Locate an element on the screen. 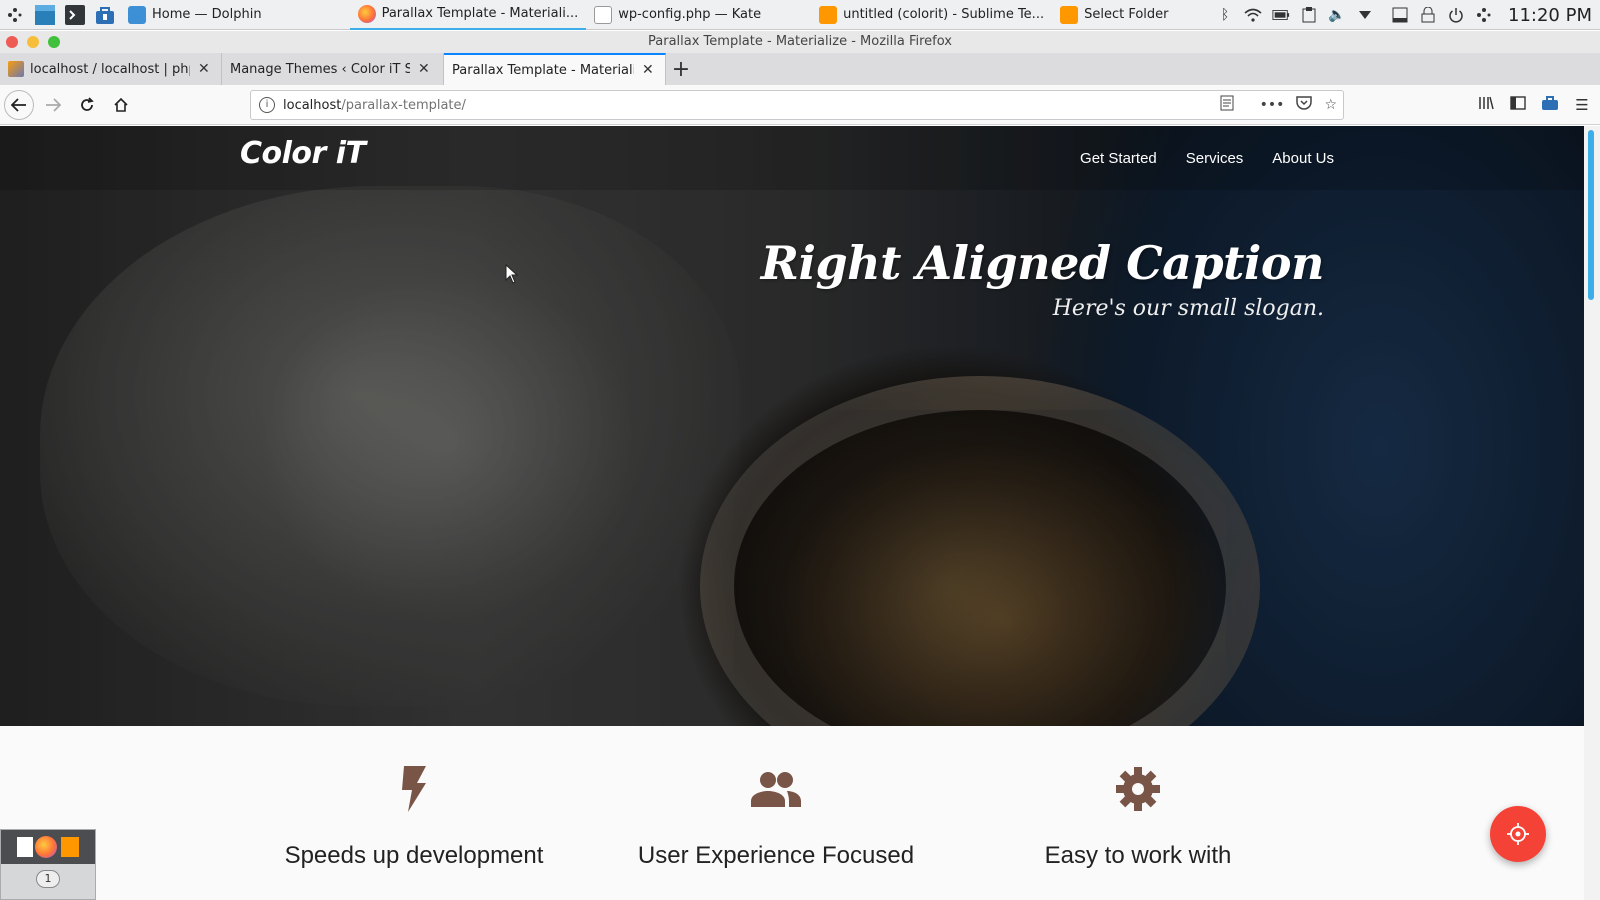 The height and width of the screenshot is (900, 1600). battery-icon is located at coordinates (1281, 15).